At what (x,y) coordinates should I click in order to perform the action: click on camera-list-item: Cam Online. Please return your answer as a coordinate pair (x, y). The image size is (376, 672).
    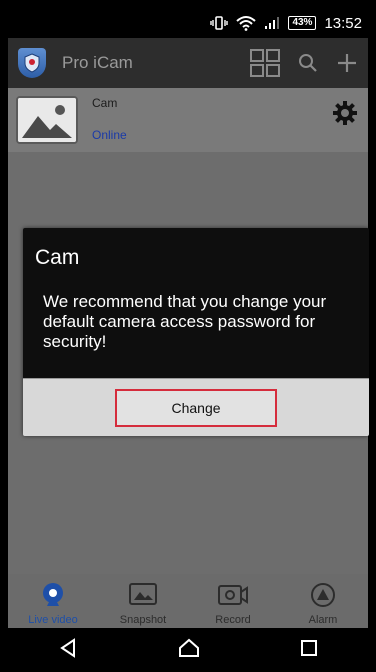
    Looking at the image, I should click on (188, 120).